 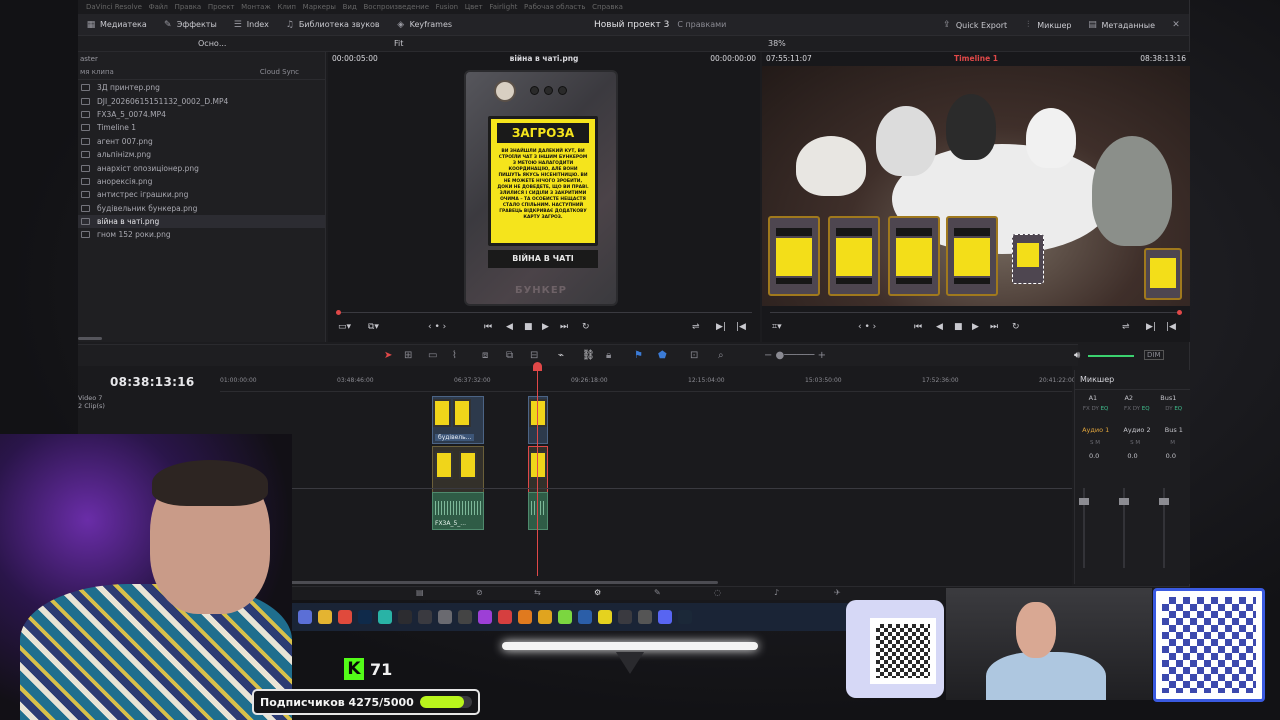 What do you see at coordinates (795, 355) in the screenshot?
I see `zoom-slider: − ●───── +` at bounding box center [795, 355].